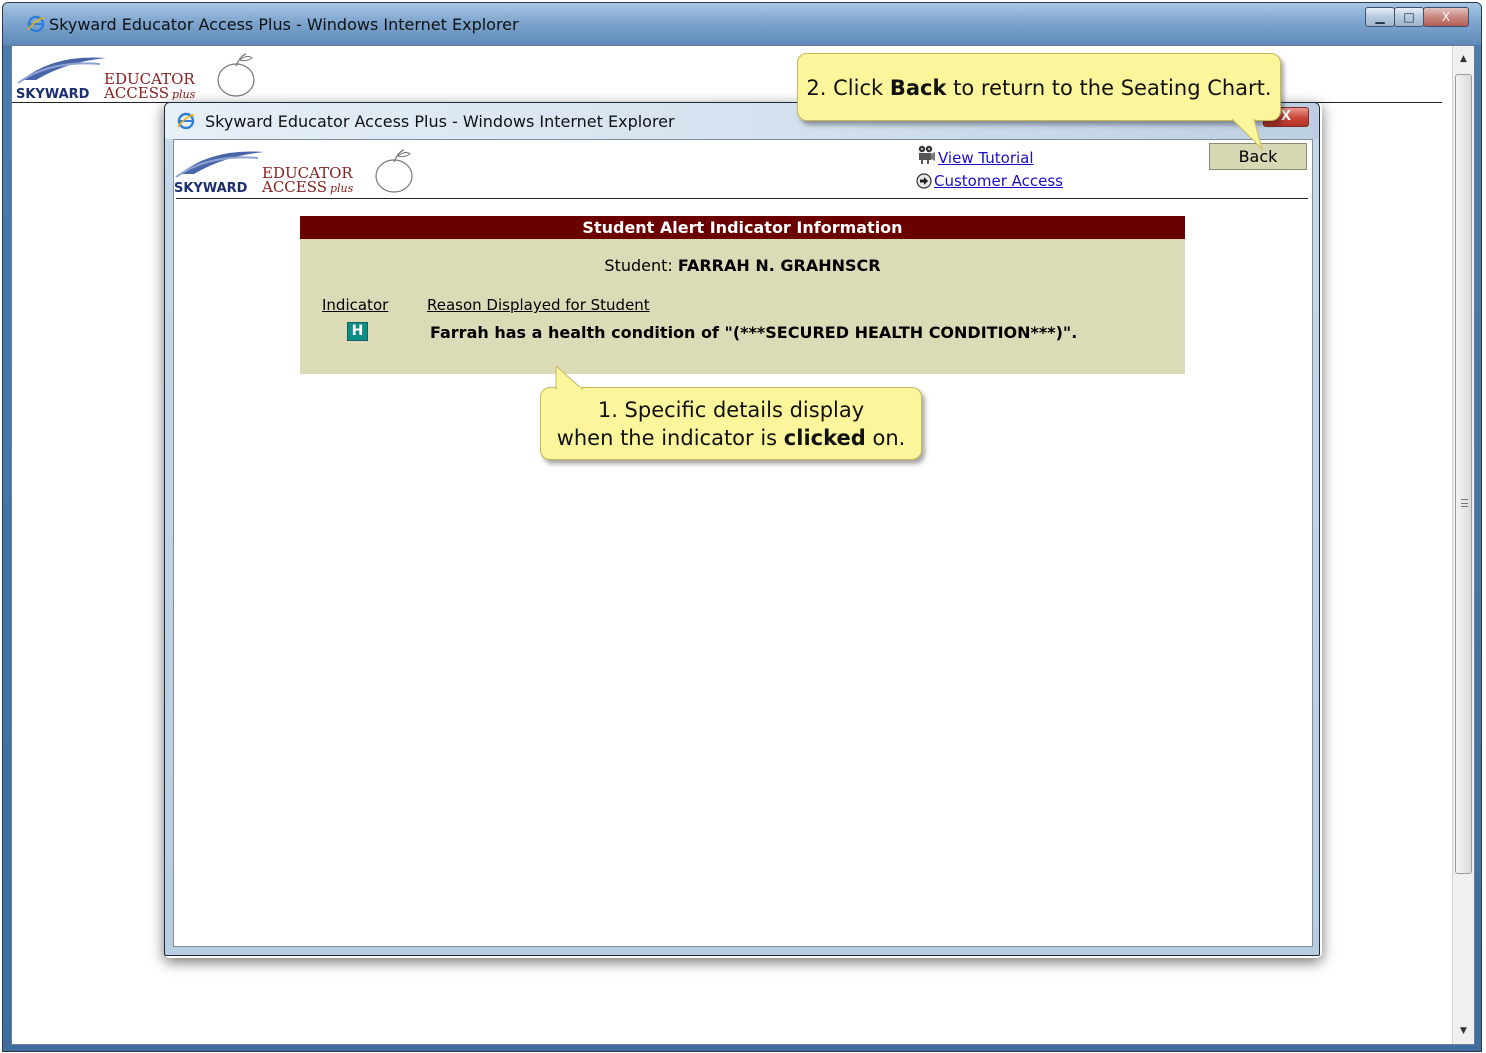 This screenshot has height=1053, width=1486. What do you see at coordinates (742, 198) in the screenshot?
I see `popup-header-divider` at bounding box center [742, 198].